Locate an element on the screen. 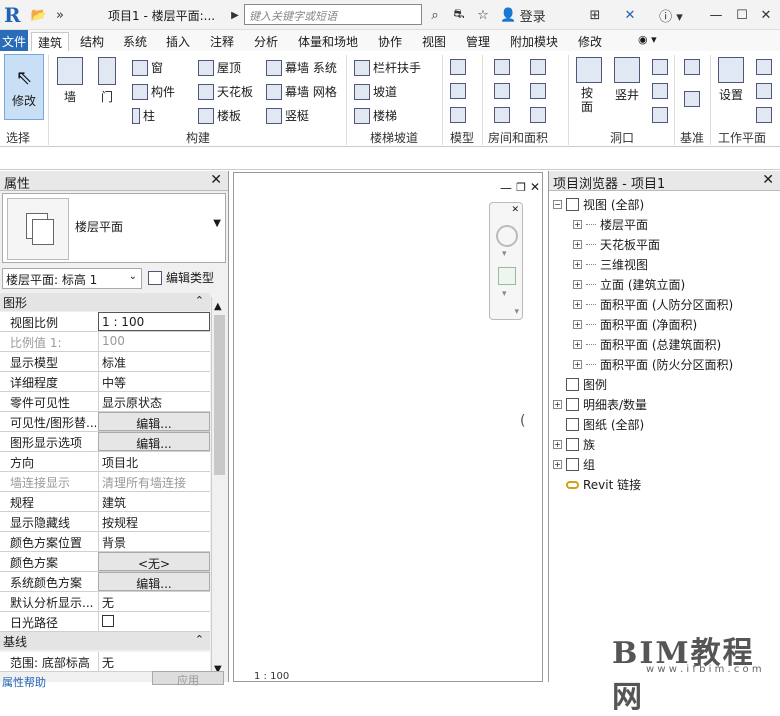 This screenshot has height=716, width=780. tab-analyze: 分析 is located at coordinates (266, 41).